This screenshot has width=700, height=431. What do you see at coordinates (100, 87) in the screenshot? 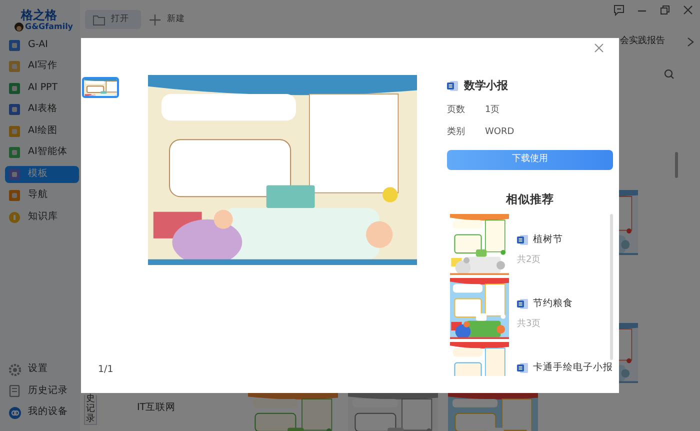
I see `page-thumbnail` at bounding box center [100, 87].